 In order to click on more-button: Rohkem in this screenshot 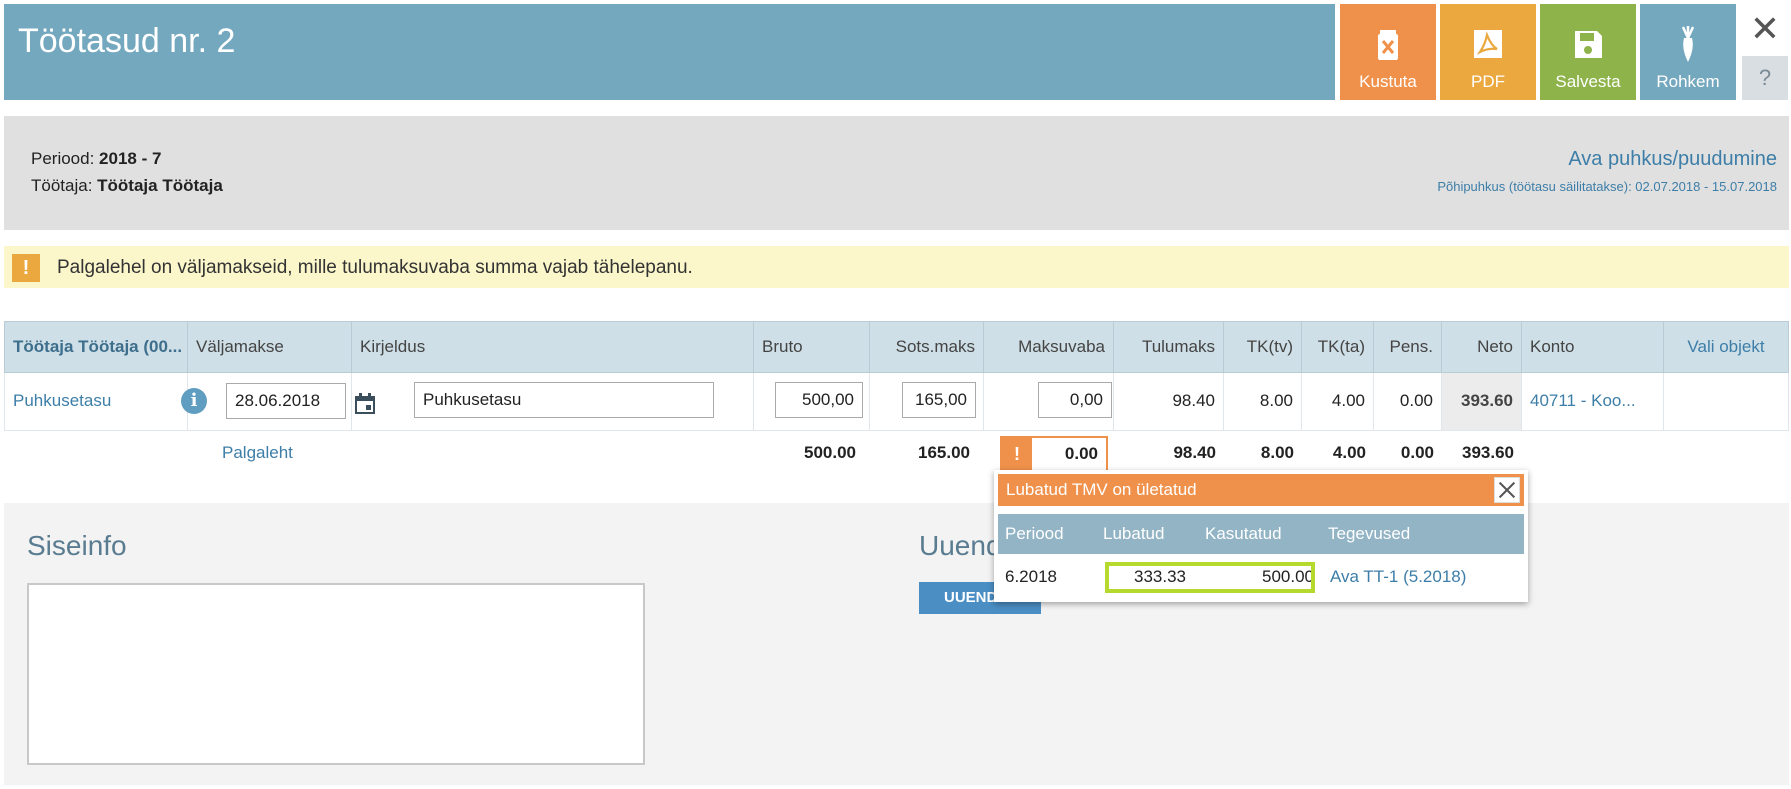, I will do `click(1688, 52)`.